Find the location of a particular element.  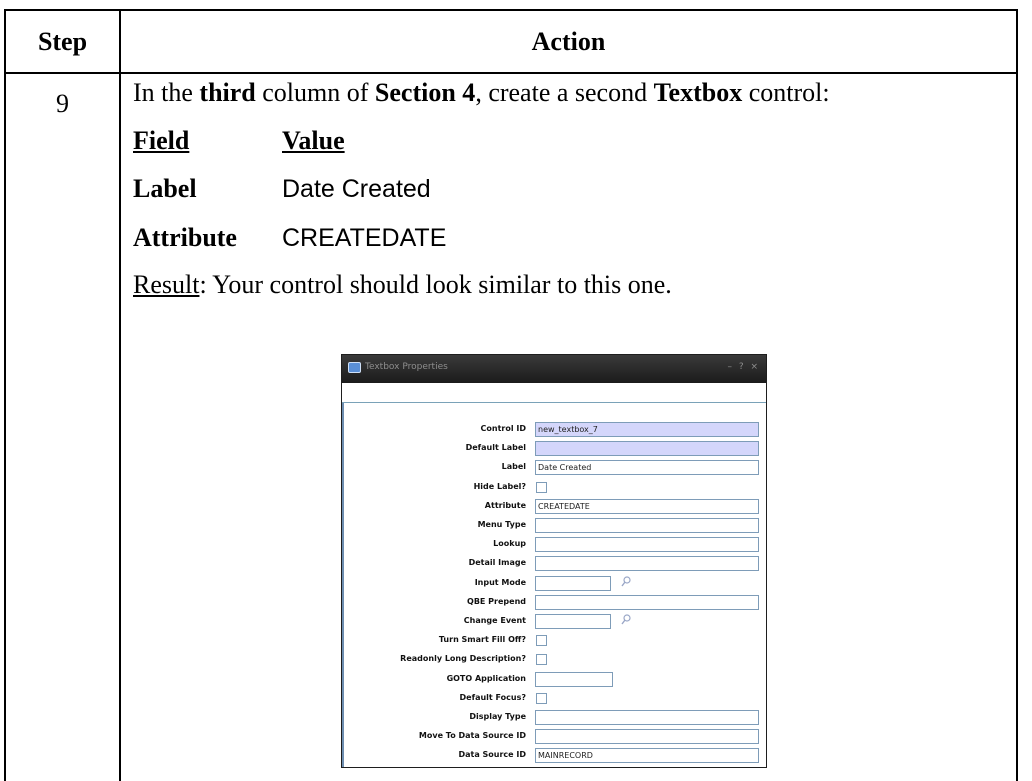

property-row: QBE Prepend is located at coordinates (554, 602).